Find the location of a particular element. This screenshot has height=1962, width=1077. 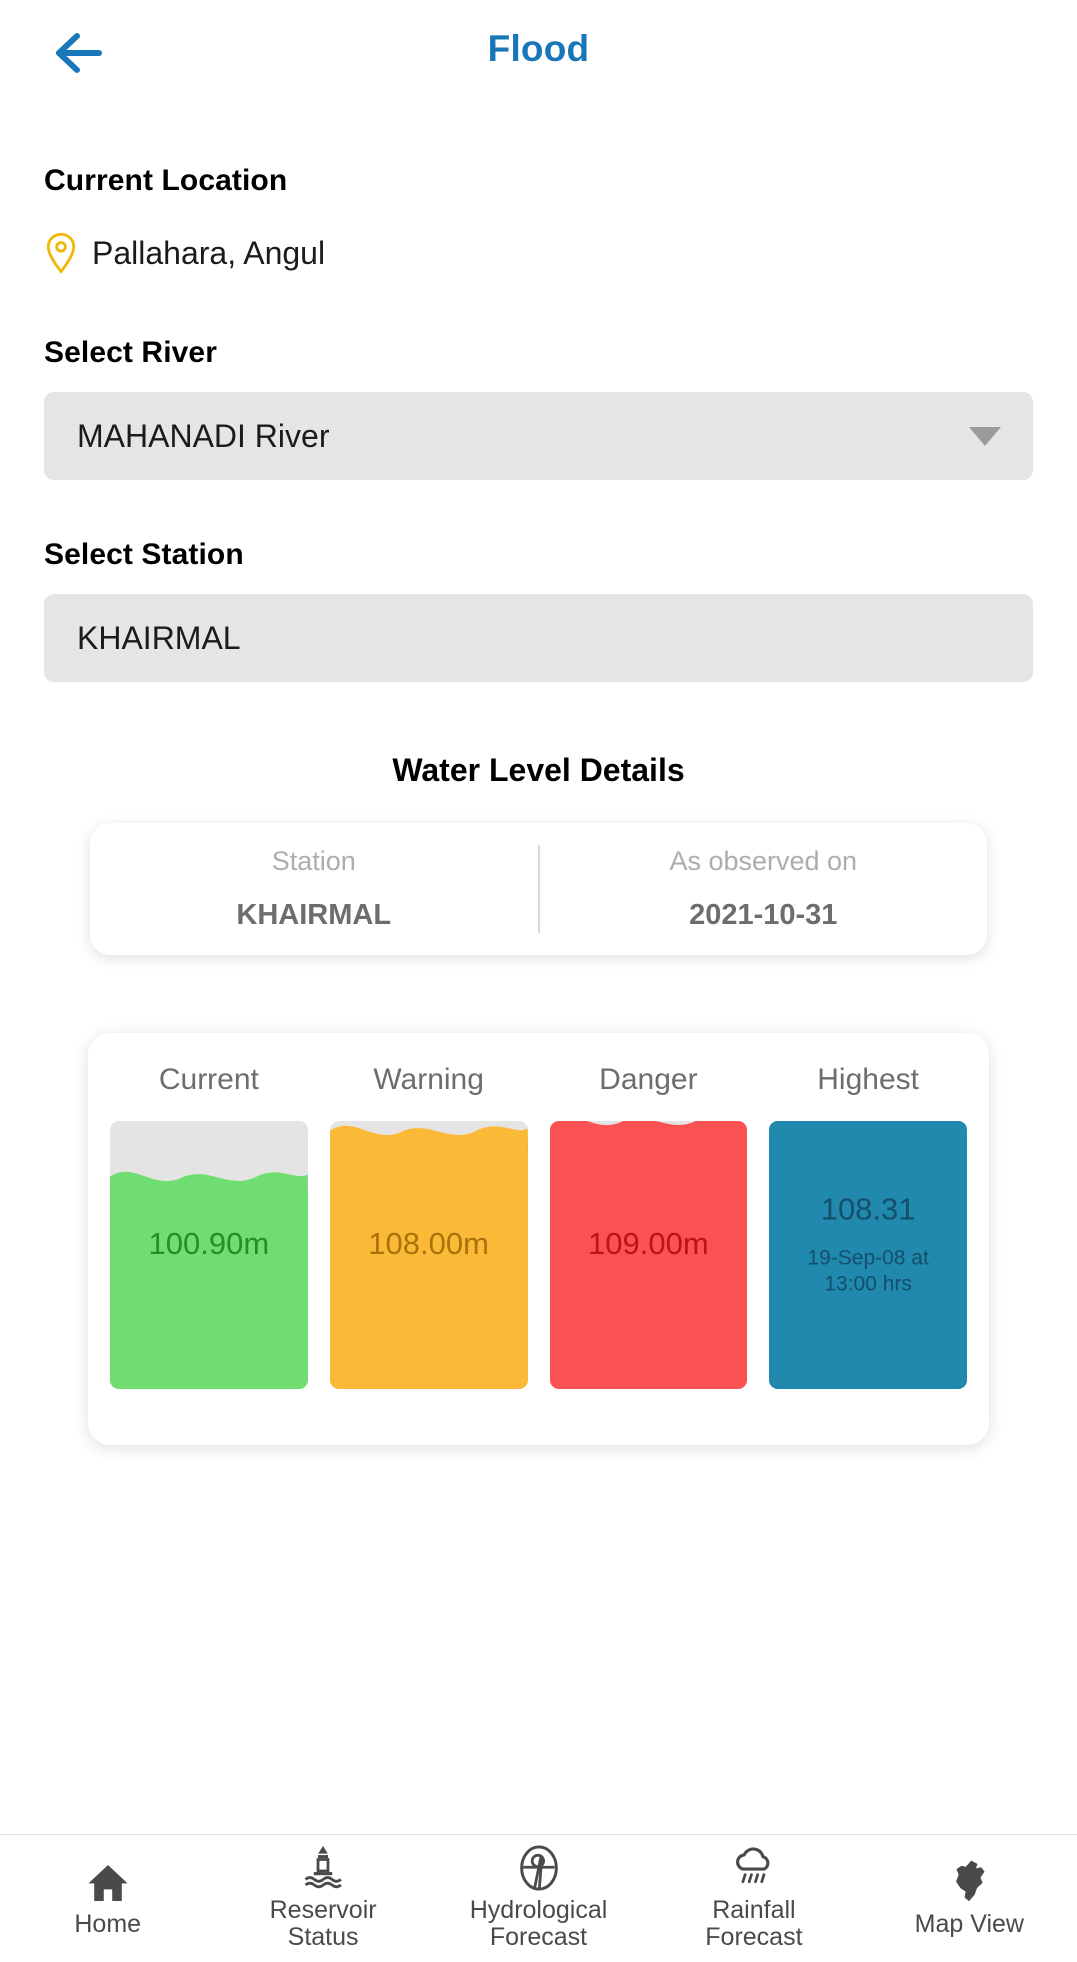

water-level-bar-highest: Highest 108.31 19-Sep-08 at 13:00 hrs is located at coordinates (868, 1226).